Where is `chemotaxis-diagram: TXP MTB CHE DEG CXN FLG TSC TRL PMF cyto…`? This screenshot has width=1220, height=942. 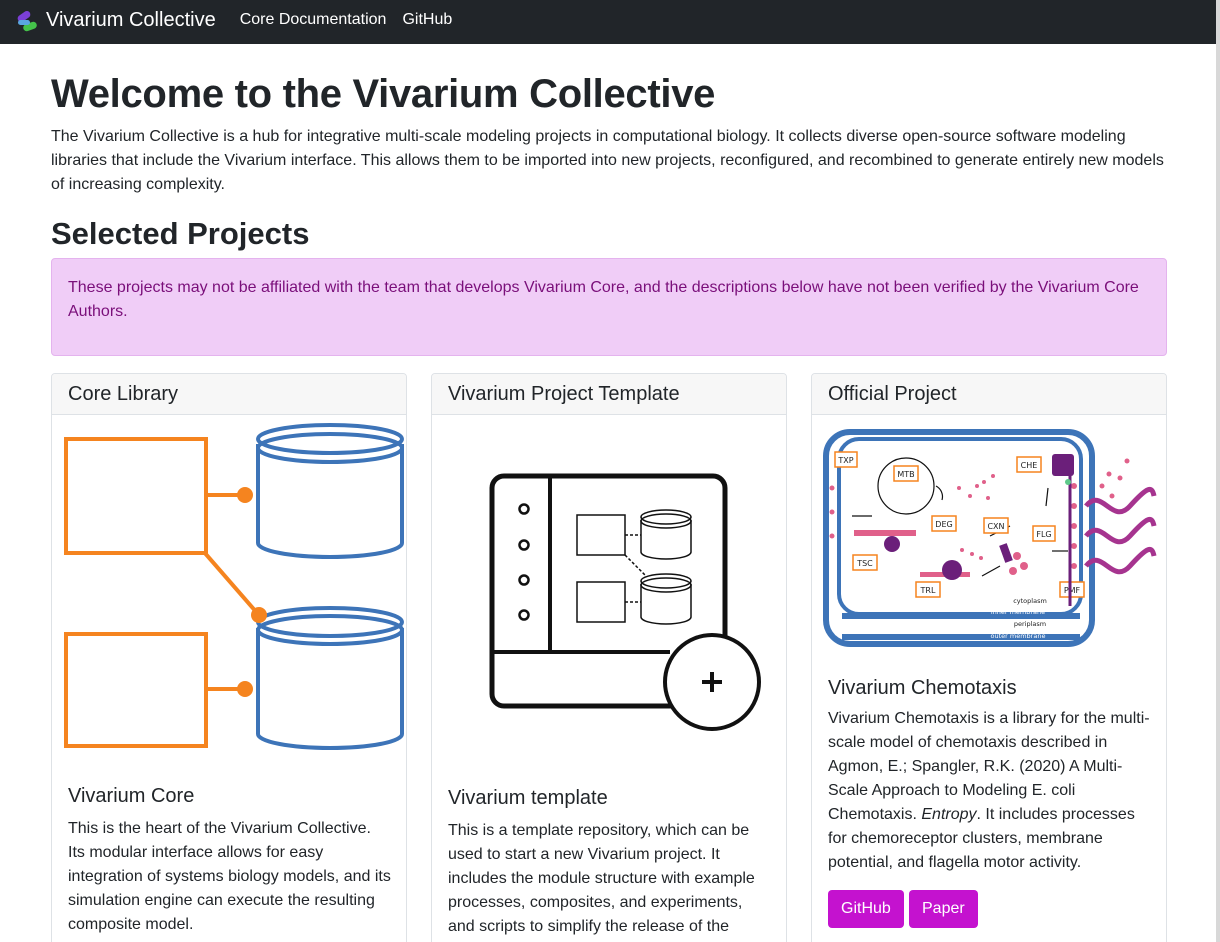
chemotaxis-diagram: TXP MTB CHE DEG CXN FLG TSC TRL PMF cyto… is located at coordinates (990, 538).